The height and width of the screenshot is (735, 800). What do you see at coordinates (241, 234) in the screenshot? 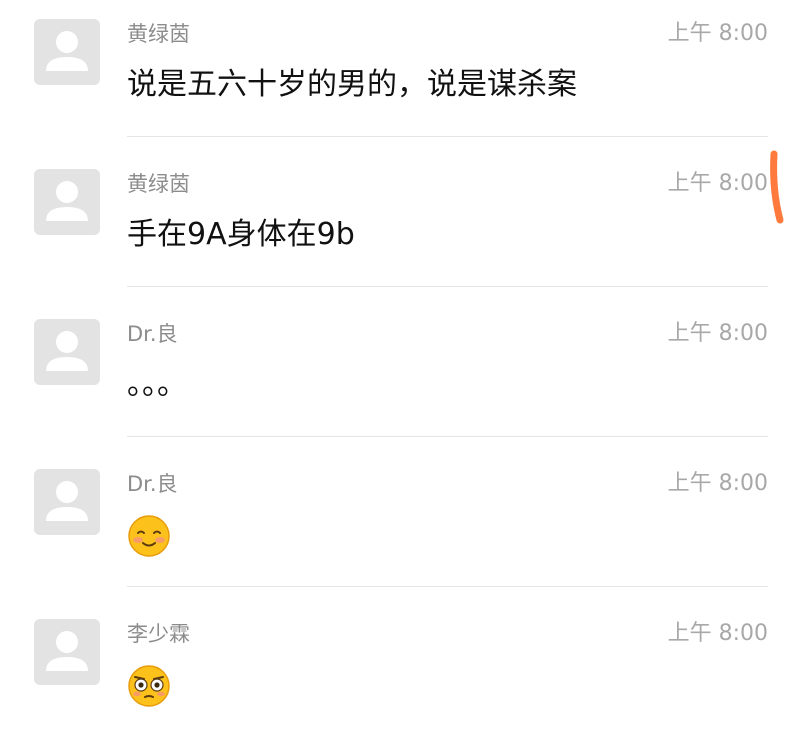
I see `message-text: 手在9A身体在9b` at bounding box center [241, 234].